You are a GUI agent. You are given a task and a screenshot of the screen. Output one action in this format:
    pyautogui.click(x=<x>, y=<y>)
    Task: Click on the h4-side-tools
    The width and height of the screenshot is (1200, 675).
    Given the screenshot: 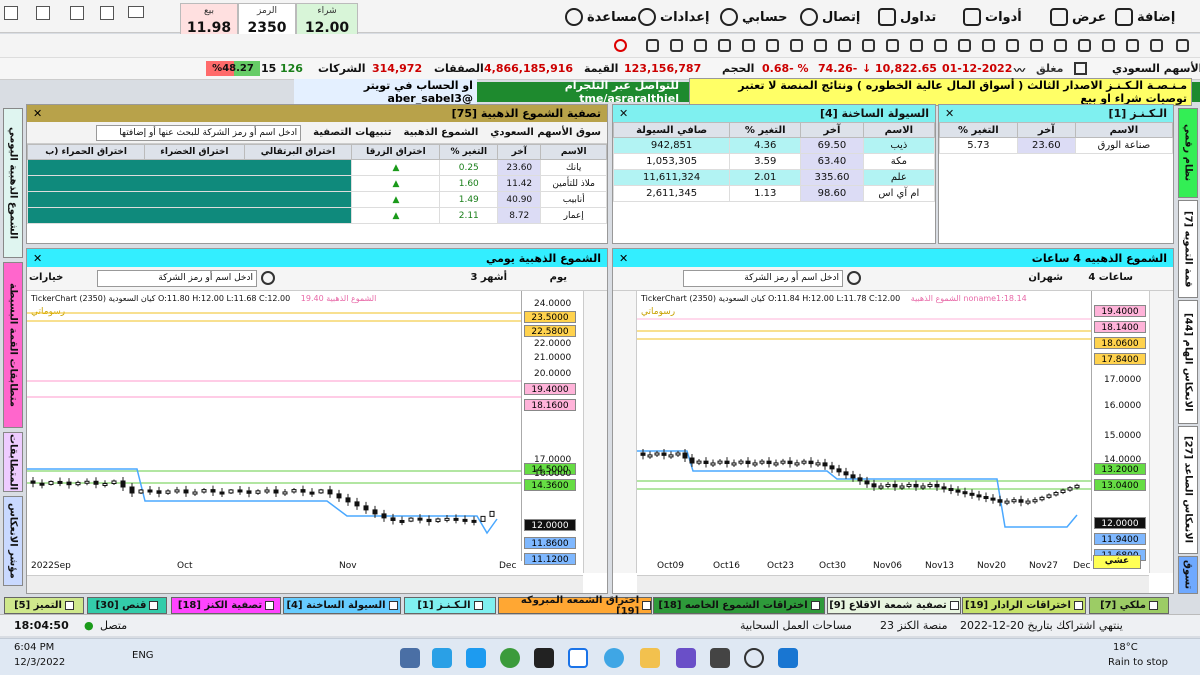 What is the action you would take?
    pyautogui.click(x=1161, y=432)
    